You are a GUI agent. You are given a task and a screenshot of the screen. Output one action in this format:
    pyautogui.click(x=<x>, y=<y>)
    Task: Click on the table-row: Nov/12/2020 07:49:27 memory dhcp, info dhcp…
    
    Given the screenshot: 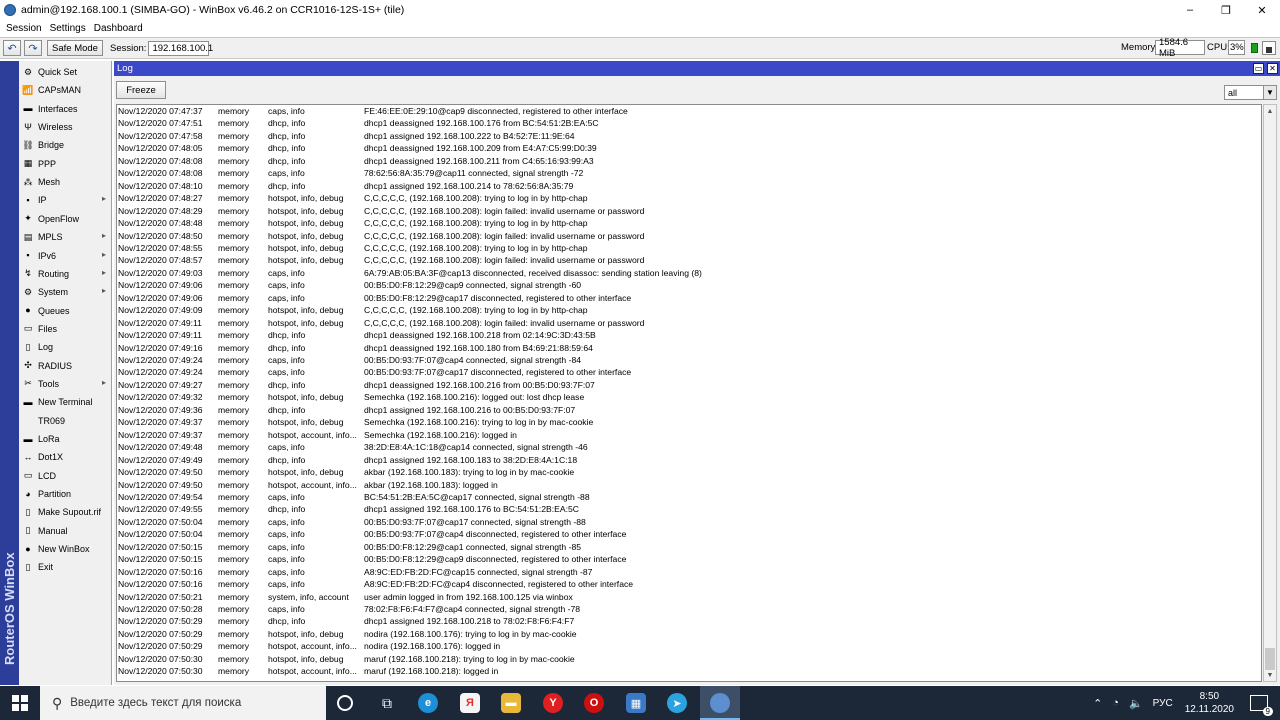 What is the action you would take?
    pyautogui.click(x=689, y=385)
    